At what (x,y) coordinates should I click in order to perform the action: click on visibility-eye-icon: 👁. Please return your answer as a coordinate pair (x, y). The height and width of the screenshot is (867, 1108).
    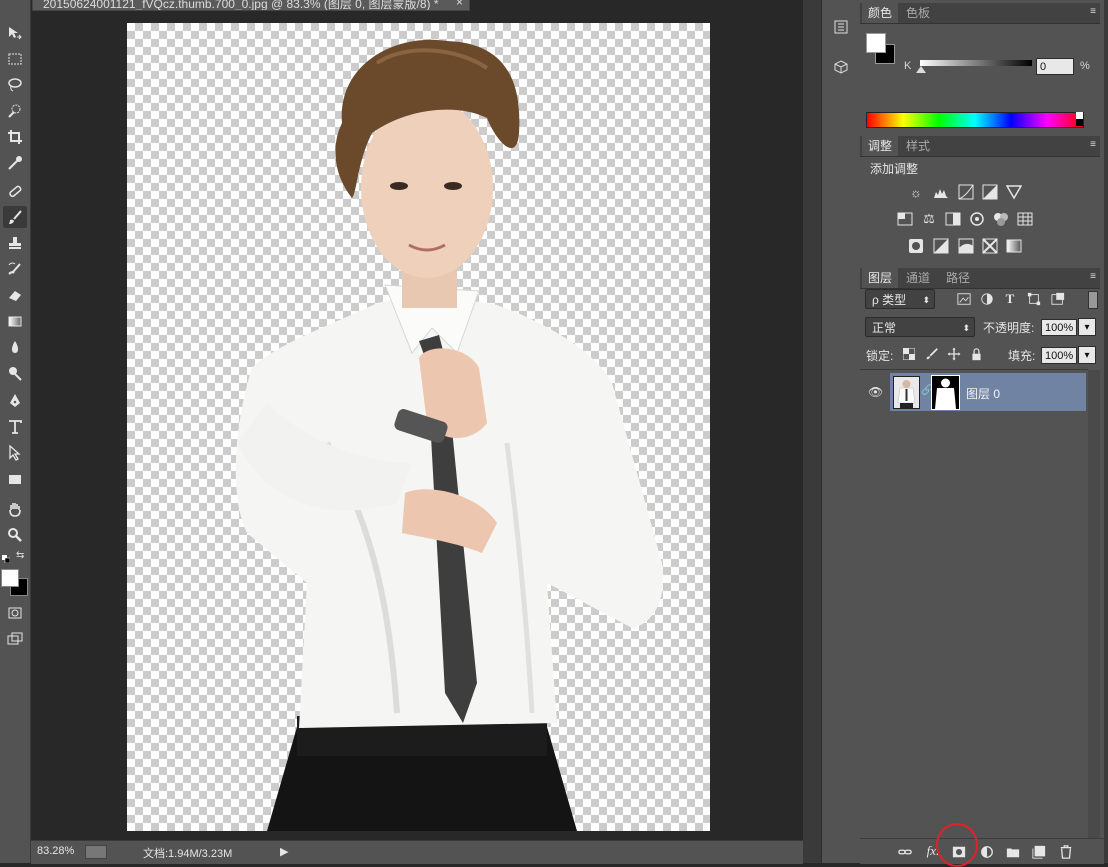
    Looking at the image, I should click on (875, 392).